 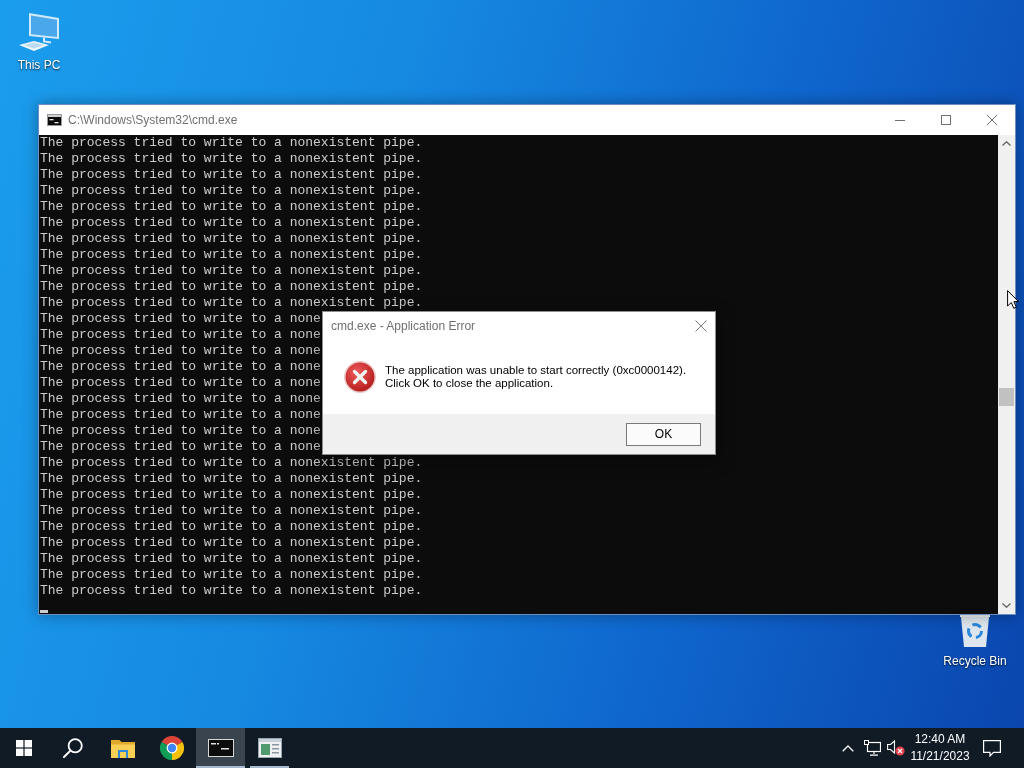 What do you see at coordinates (153, 120) in the screenshot?
I see `window-title: C:\Windows\System32\cmd.exe` at bounding box center [153, 120].